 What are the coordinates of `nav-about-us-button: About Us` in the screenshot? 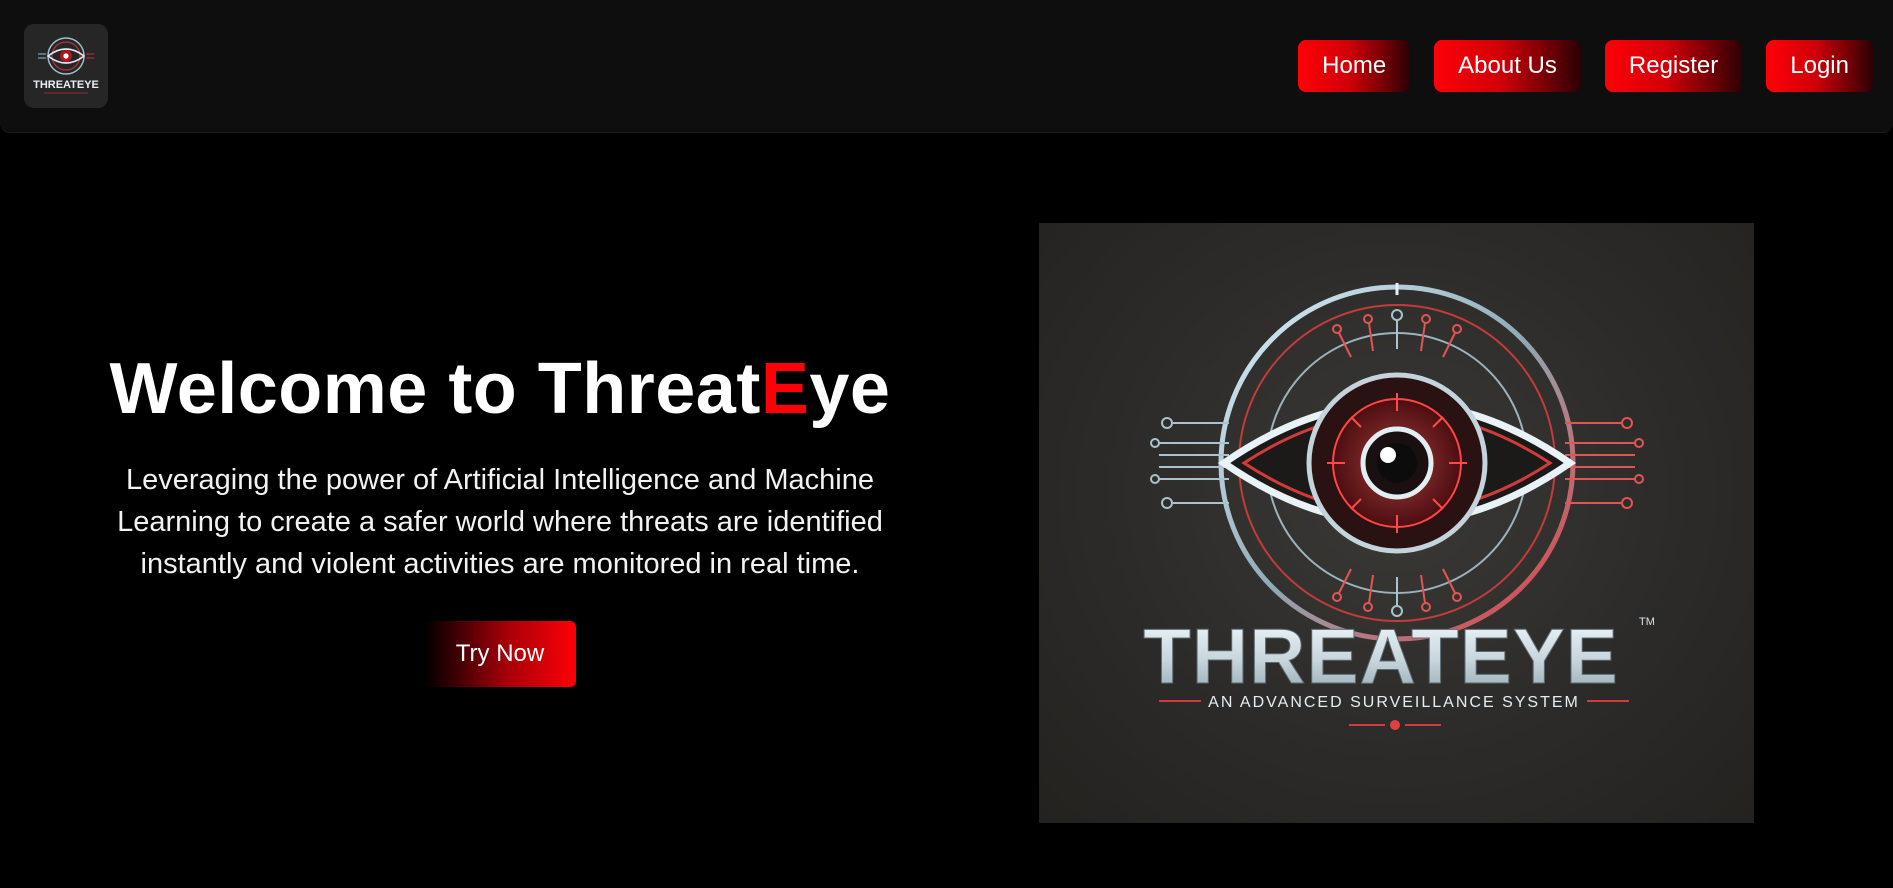 It's located at (1507, 66).